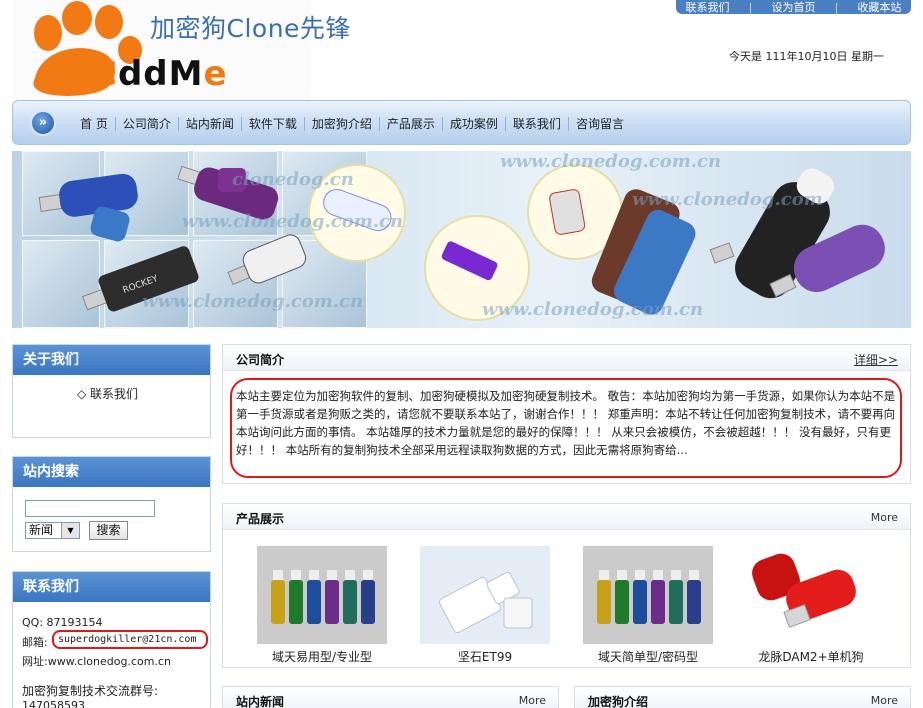  Describe the element at coordinates (130, 639) in the screenshot. I see `email-highlight-outline` at that location.